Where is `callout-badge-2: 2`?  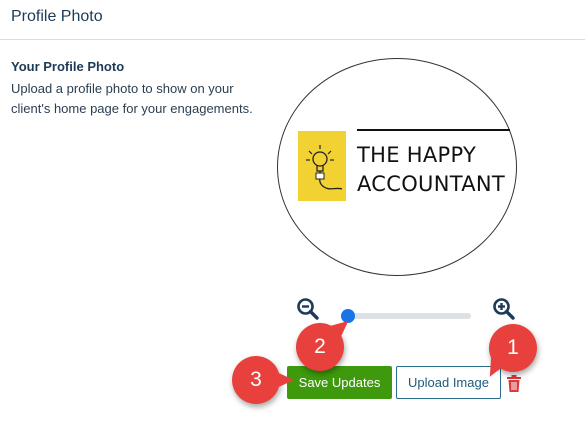 callout-badge-2: 2 is located at coordinates (325, 342).